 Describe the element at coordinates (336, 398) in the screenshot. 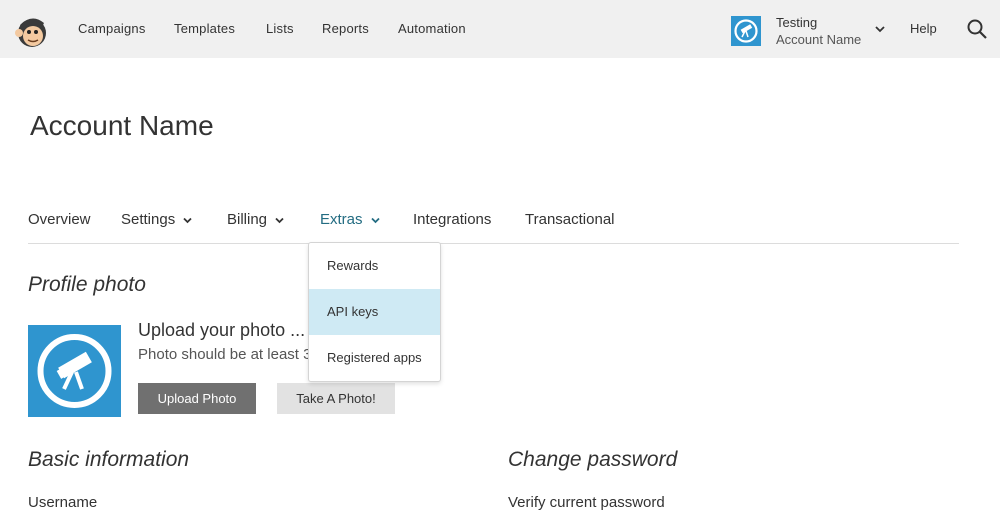

I see `take-photo-button: Take A Photo!` at that location.